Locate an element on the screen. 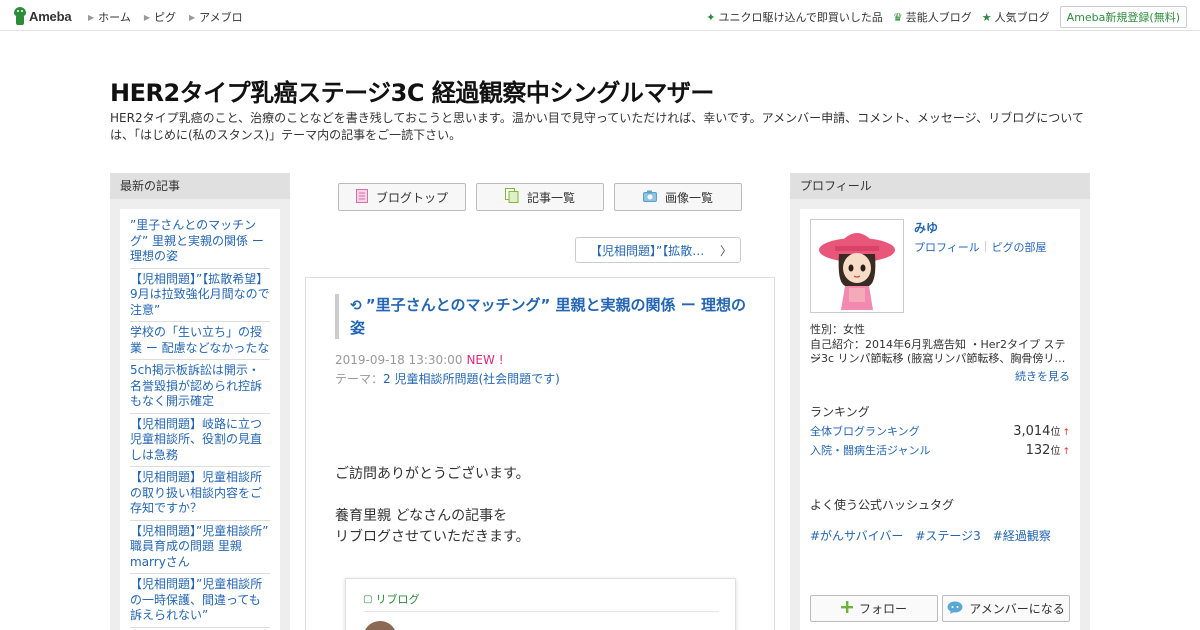 Image resolution: width=1200 pixels, height=630 pixels. logo-text: Ameba is located at coordinates (50, 16).